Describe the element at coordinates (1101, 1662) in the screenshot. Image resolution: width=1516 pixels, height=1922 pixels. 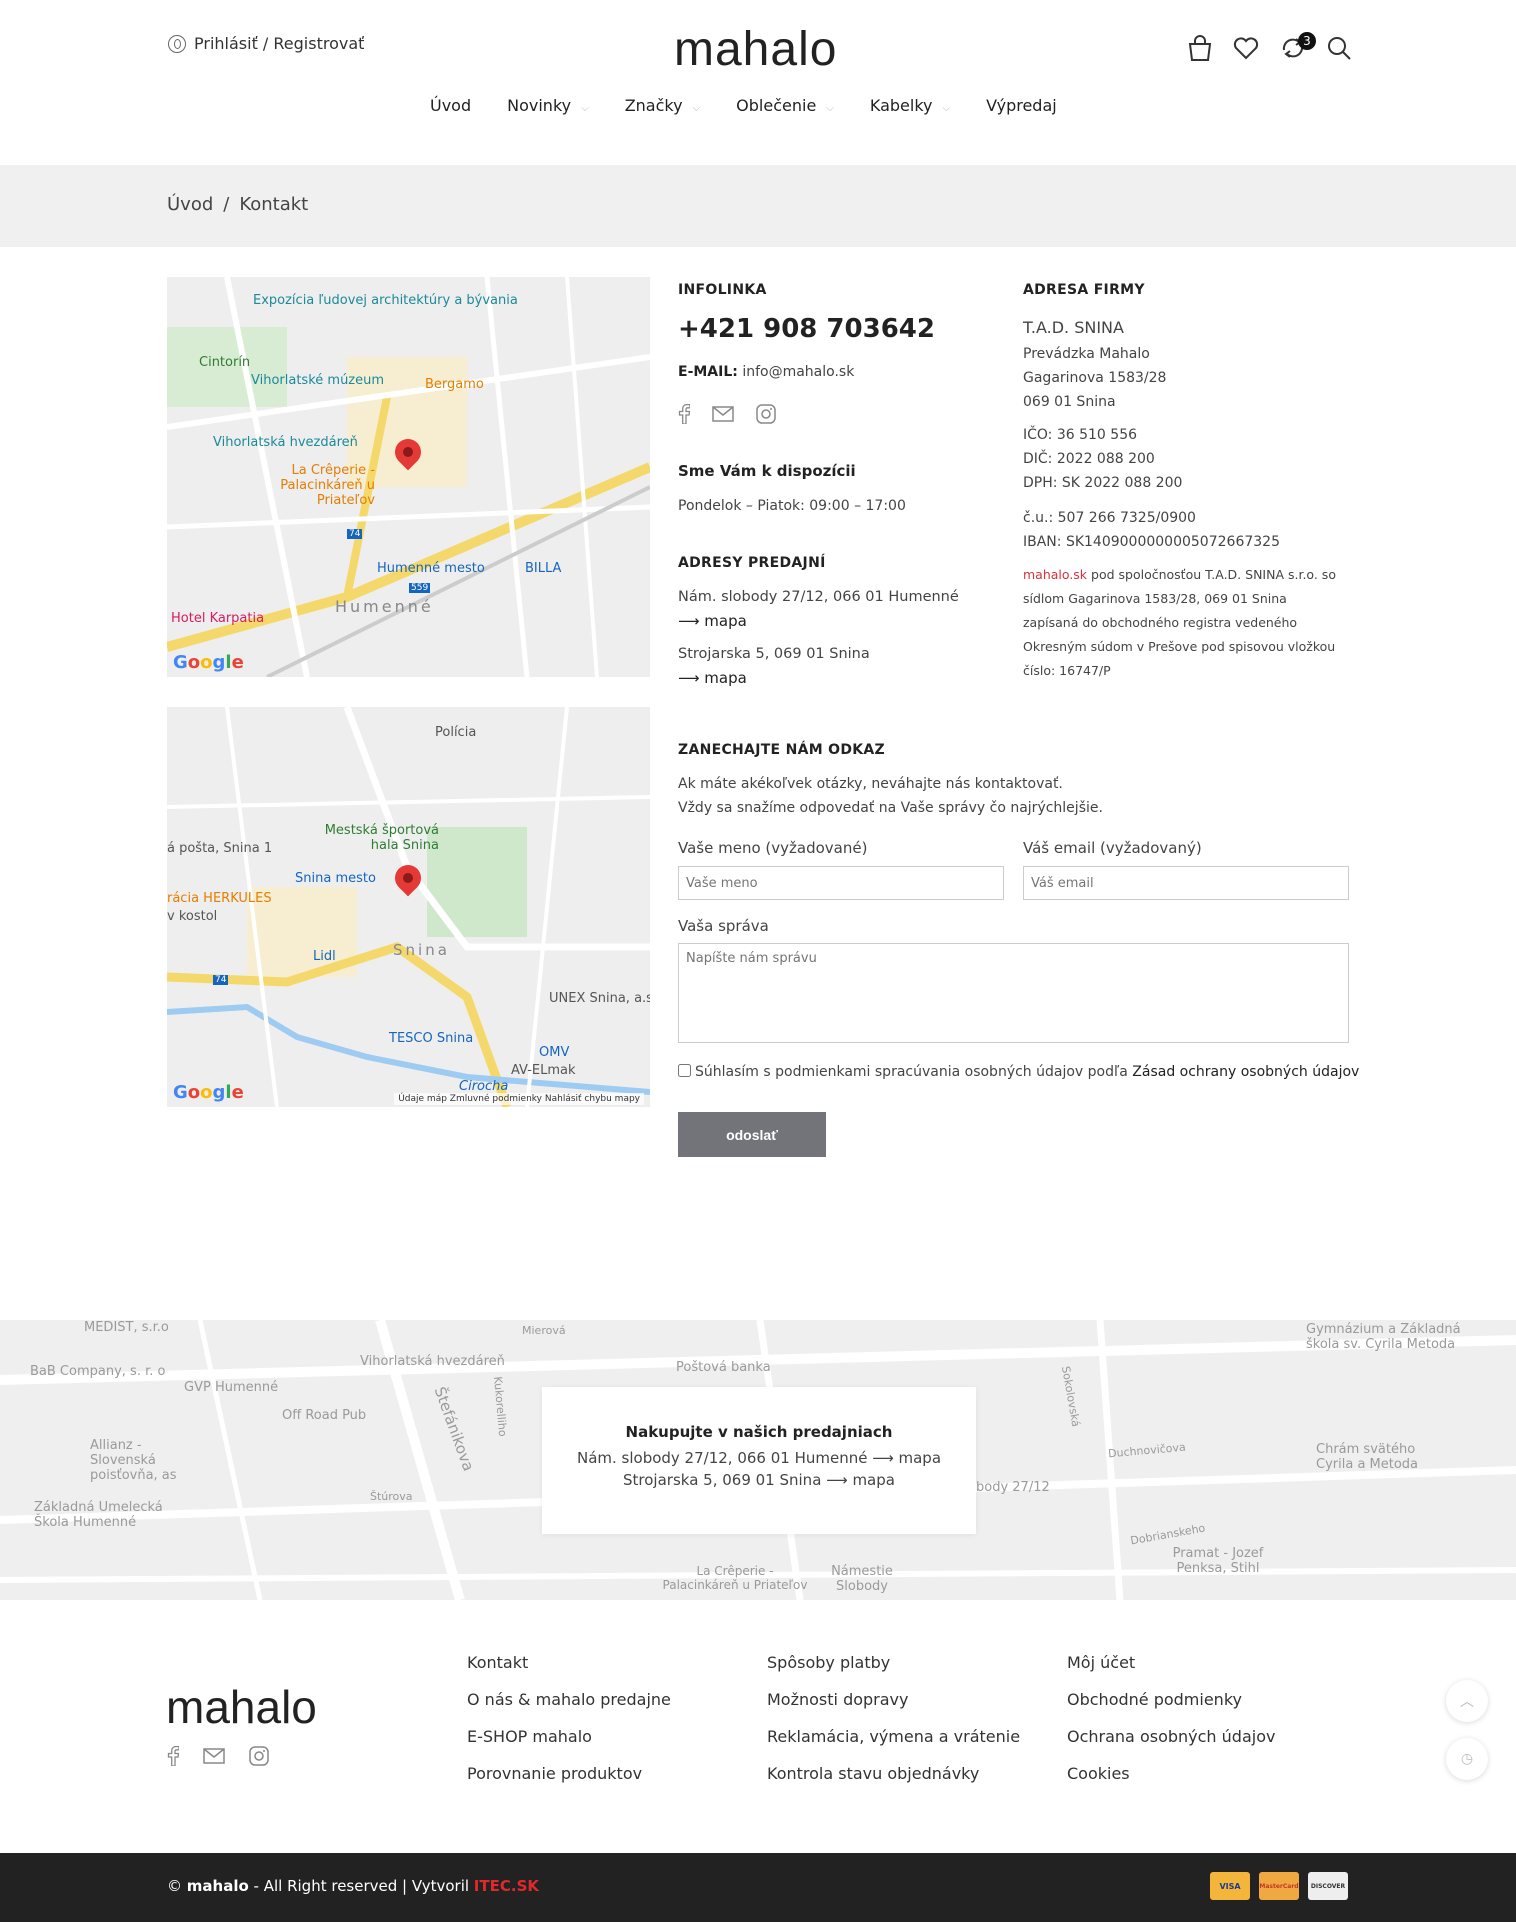
I see `footer-link: Môj účet` at that location.